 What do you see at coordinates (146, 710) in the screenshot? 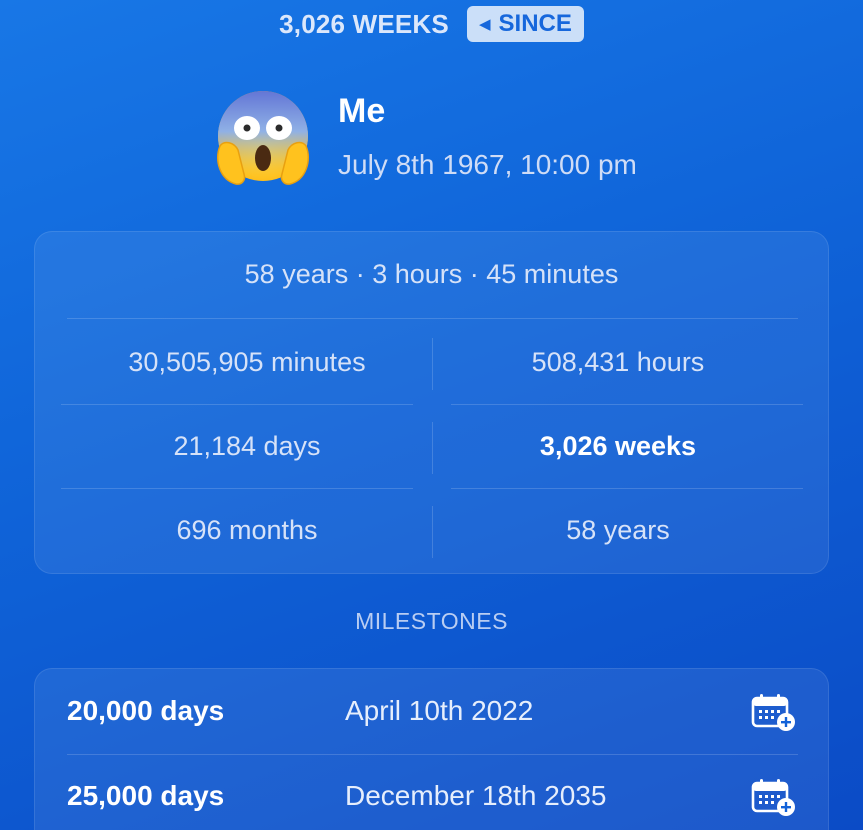
I see `milestone-label: 20,000 days` at bounding box center [146, 710].